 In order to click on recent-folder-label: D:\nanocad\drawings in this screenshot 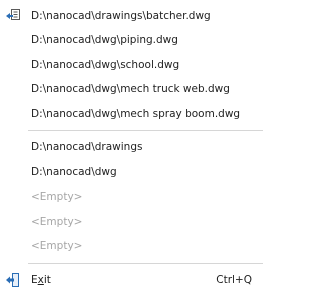, I will do `click(87, 147)`.